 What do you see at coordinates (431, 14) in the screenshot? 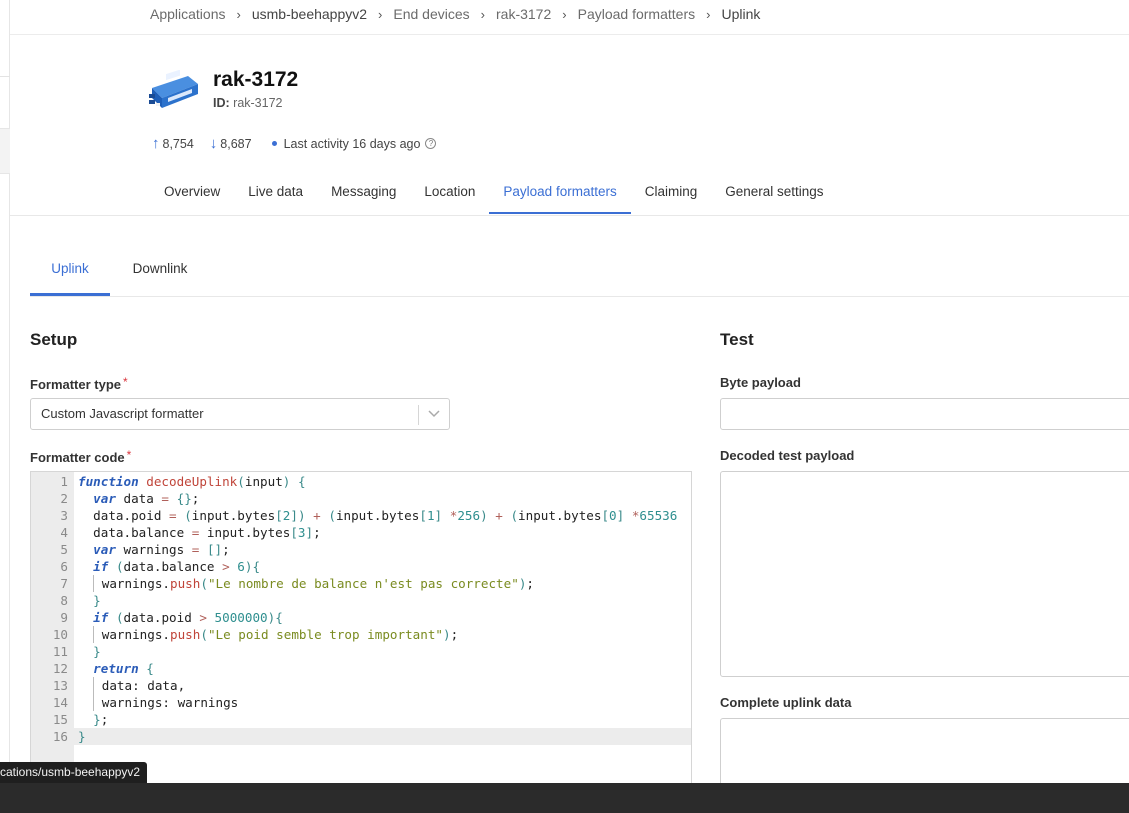
I see `breadcrumb-end-devices: End devices` at bounding box center [431, 14].